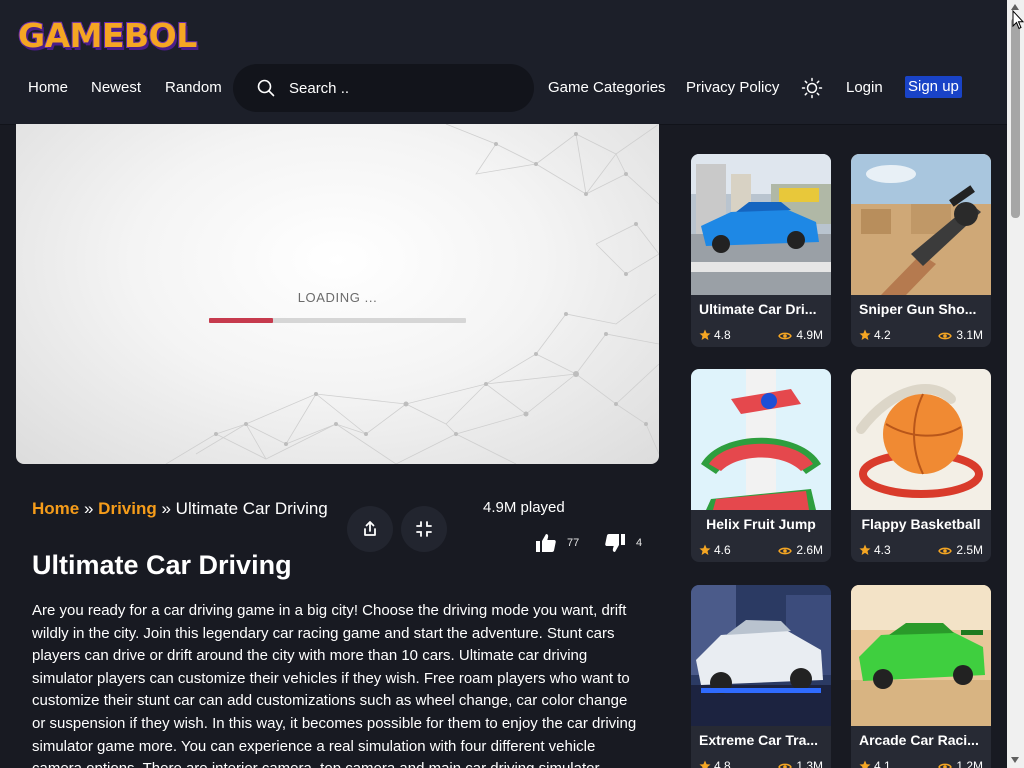 The height and width of the screenshot is (768, 1024). Describe the element at coordinates (882, 763) in the screenshot. I see `game-card-rating-value: 4.1` at that location.